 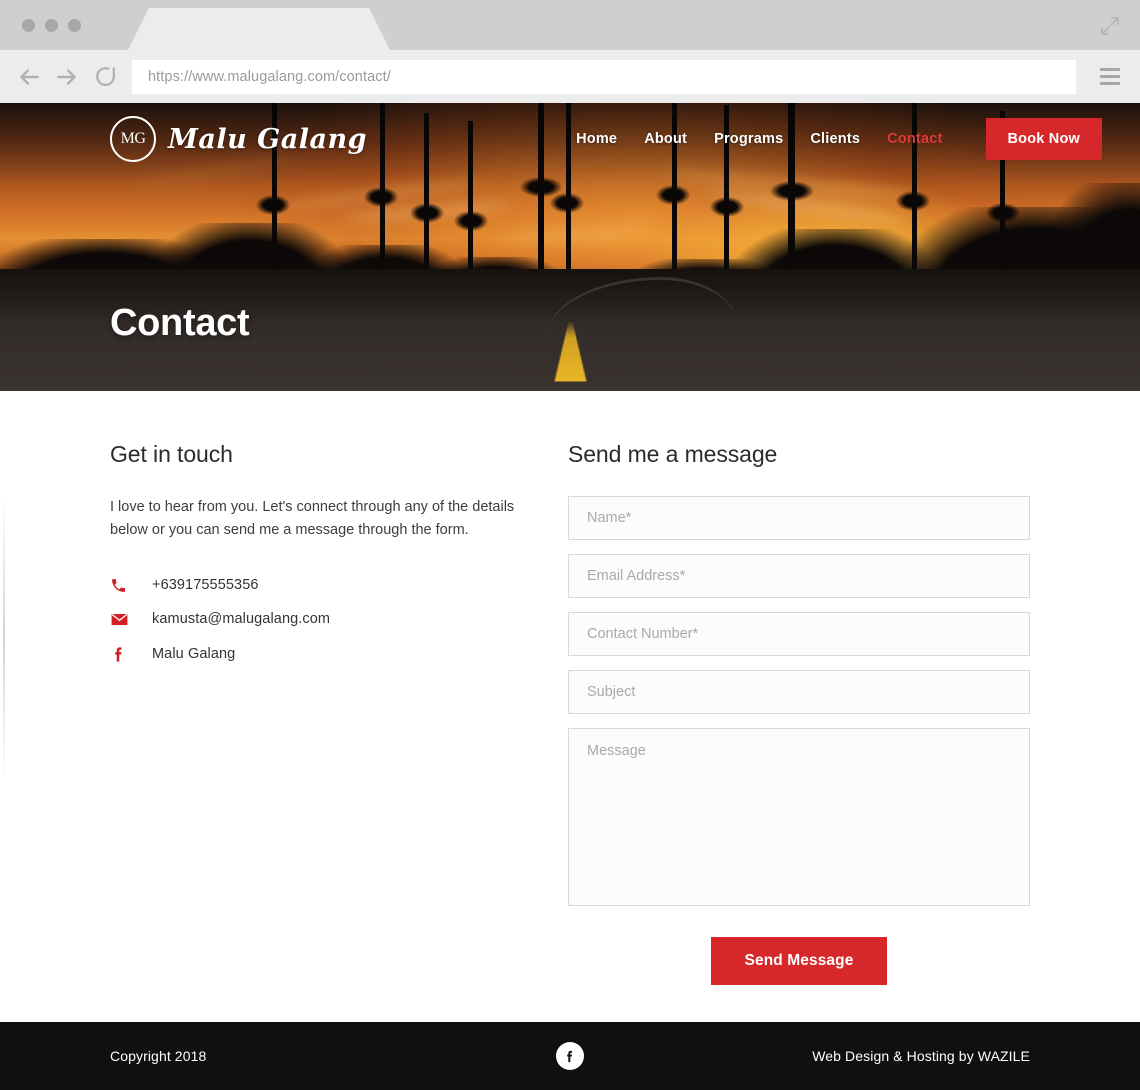 What do you see at coordinates (133, 139) in the screenshot?
I see `logo-monogram: MG` at bounding box center [133, 139].